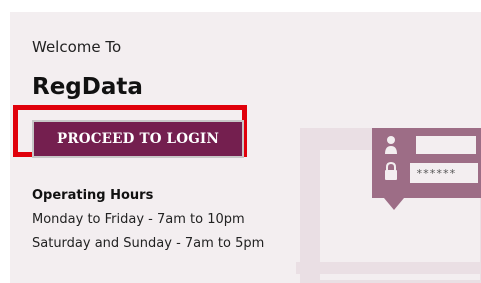 Image resolution: width=481 pixels, height=283 pixels. What do you see at coordinates (93, 195) in the screenshot?
I see `operating-hours-title: Operating Hours` at bounding box center [93, 195].